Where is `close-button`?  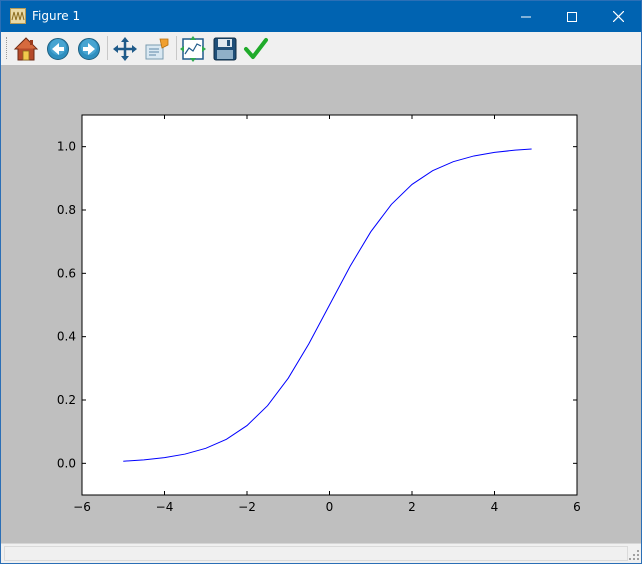
close-button is located at coordinates (618, 16).